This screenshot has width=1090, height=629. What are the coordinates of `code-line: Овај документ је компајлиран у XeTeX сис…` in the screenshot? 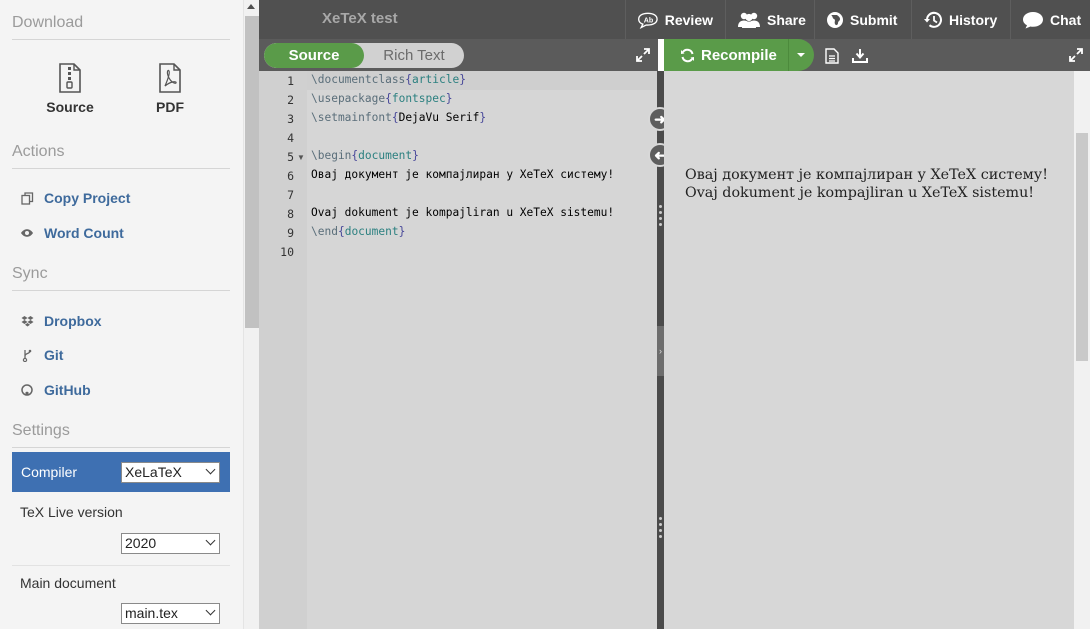 It's located at (462, 174).